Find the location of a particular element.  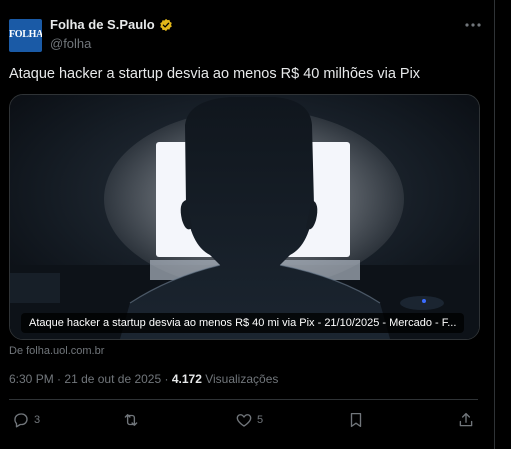

more-options-icon is located at coordinates (473, 25).